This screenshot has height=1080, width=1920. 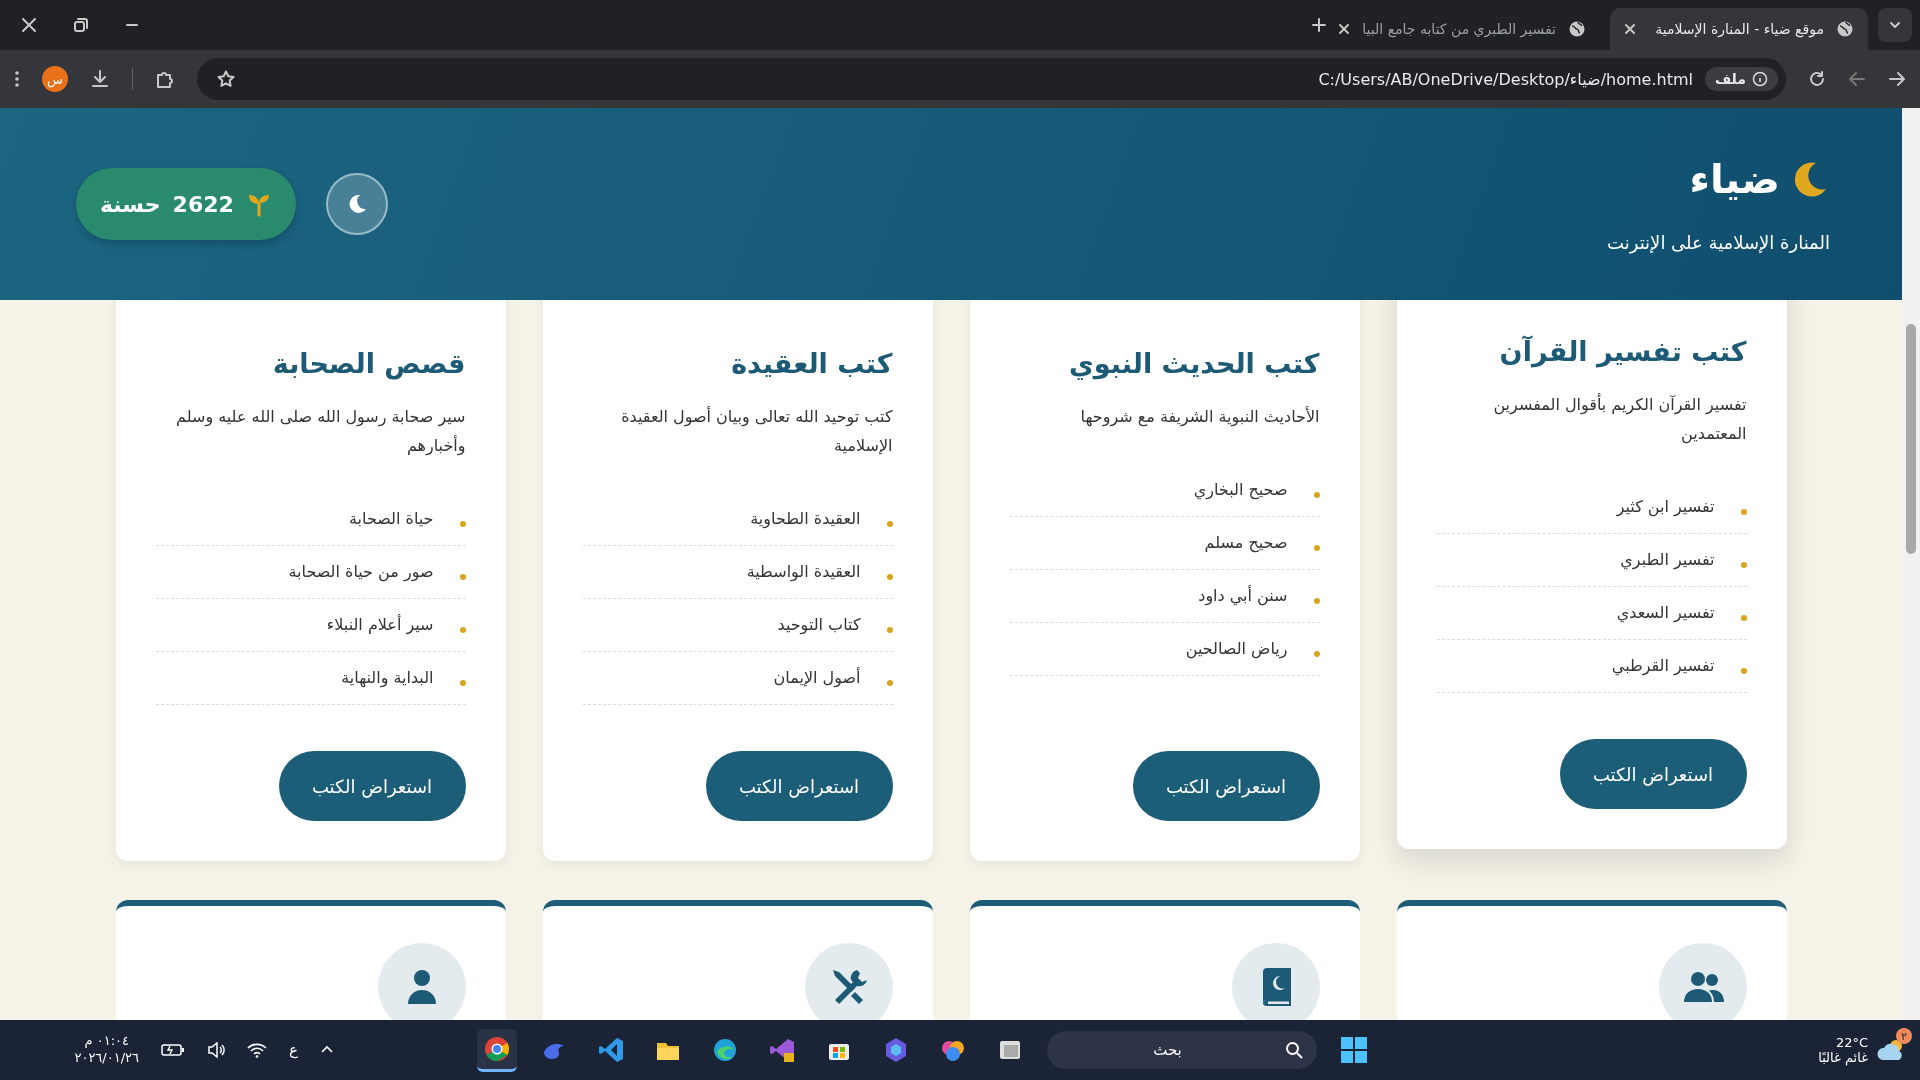 What do you see at coordinates (293, 1050) in the screenshot?
I see `language-indicator: ع` at bounding box center [293, 1050].